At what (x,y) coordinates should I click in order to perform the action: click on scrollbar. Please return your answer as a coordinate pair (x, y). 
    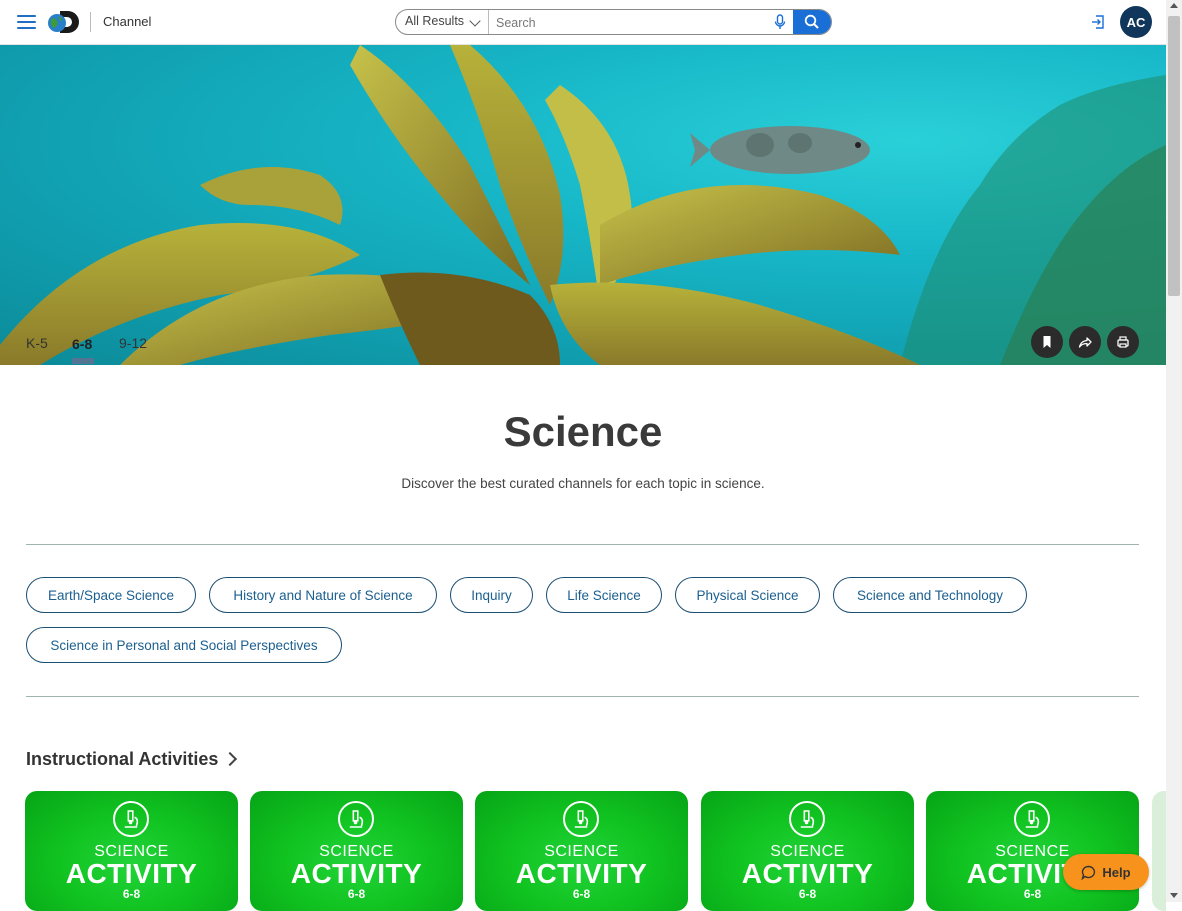
    Looking at the image, I should click on (1174, 451).